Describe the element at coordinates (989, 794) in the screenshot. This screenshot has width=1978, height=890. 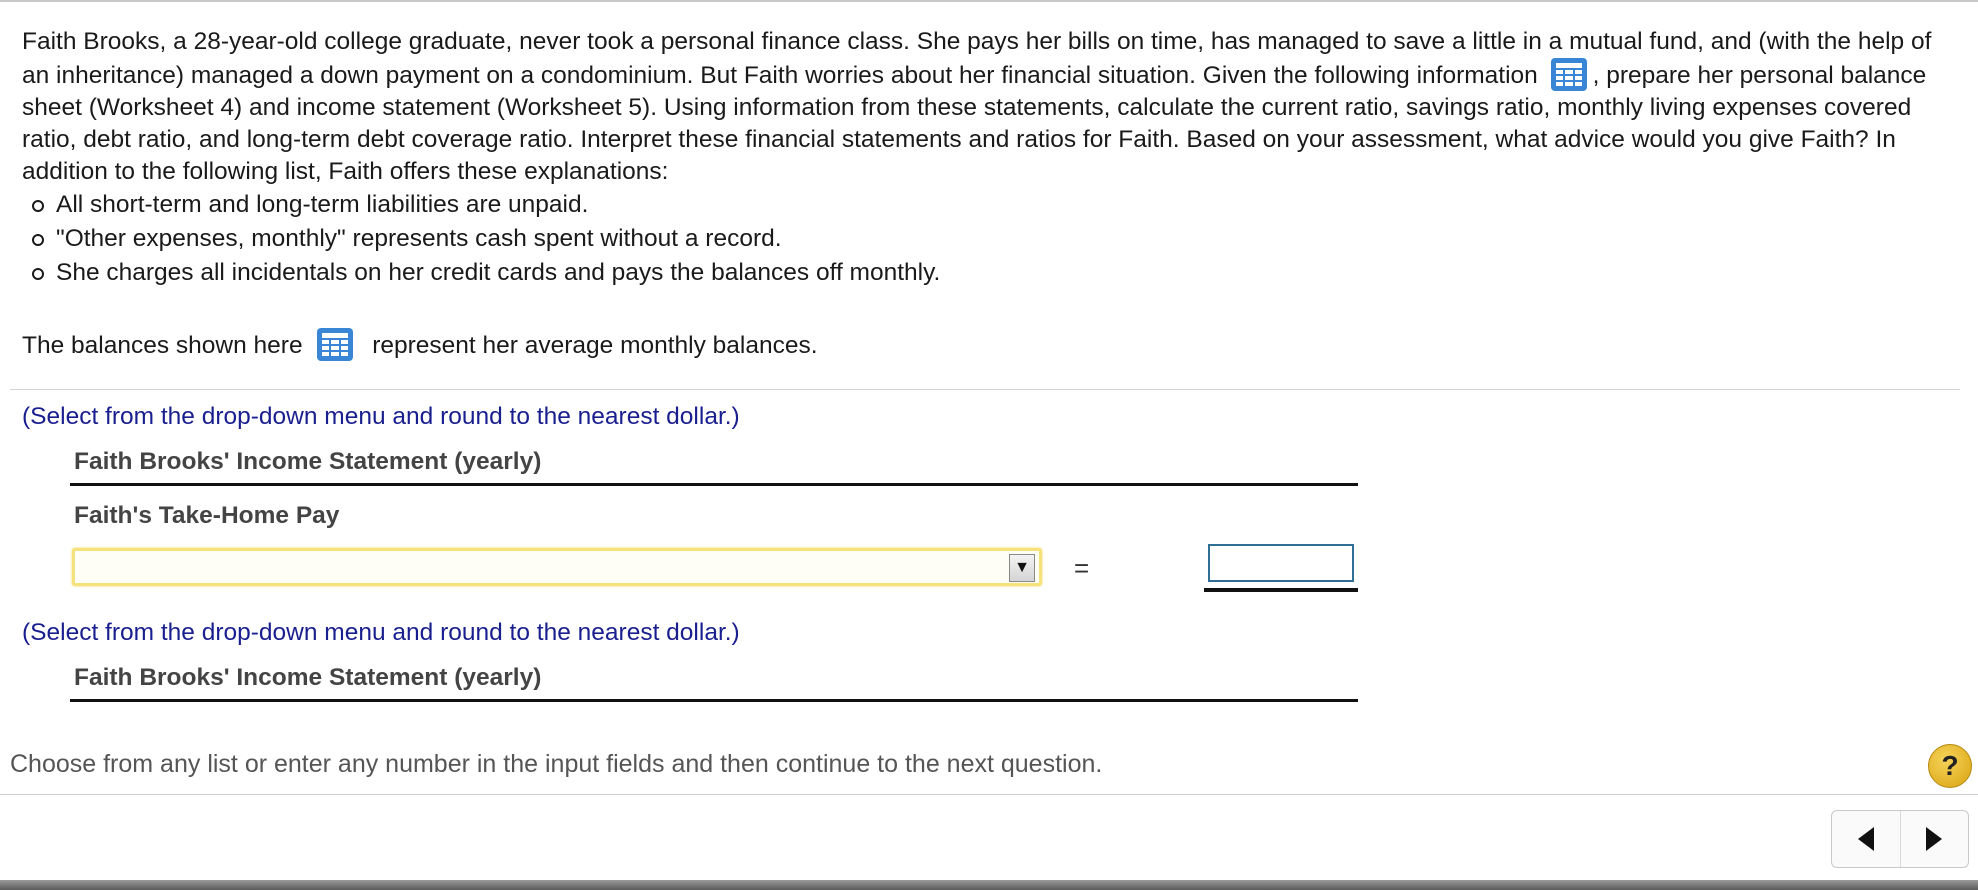
I see `footer-divider` at that location.